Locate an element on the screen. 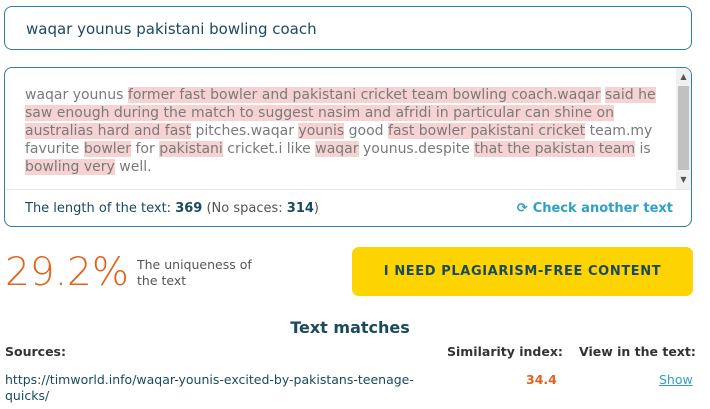  unique-text-fragment: younus.despite is located at coordinates (416, 149).